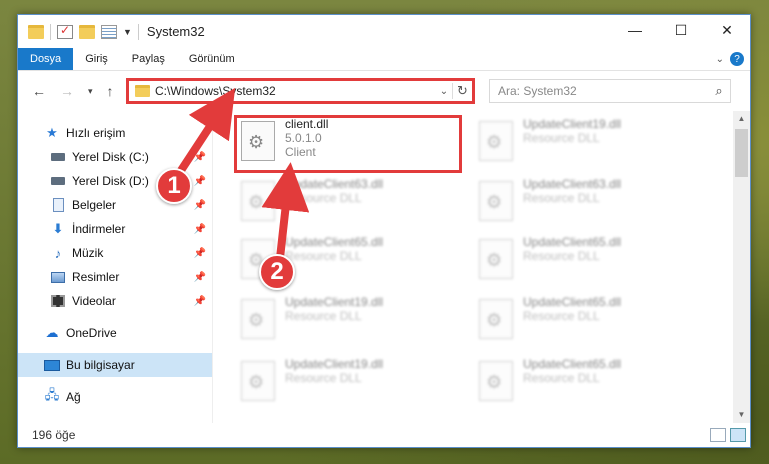 Image resolution: width=769 pixels, height=464 pixels. Describe the element at coordinates (78, 31) in the screenshot. I see `quick-access-toolbar: ▼` at that location.